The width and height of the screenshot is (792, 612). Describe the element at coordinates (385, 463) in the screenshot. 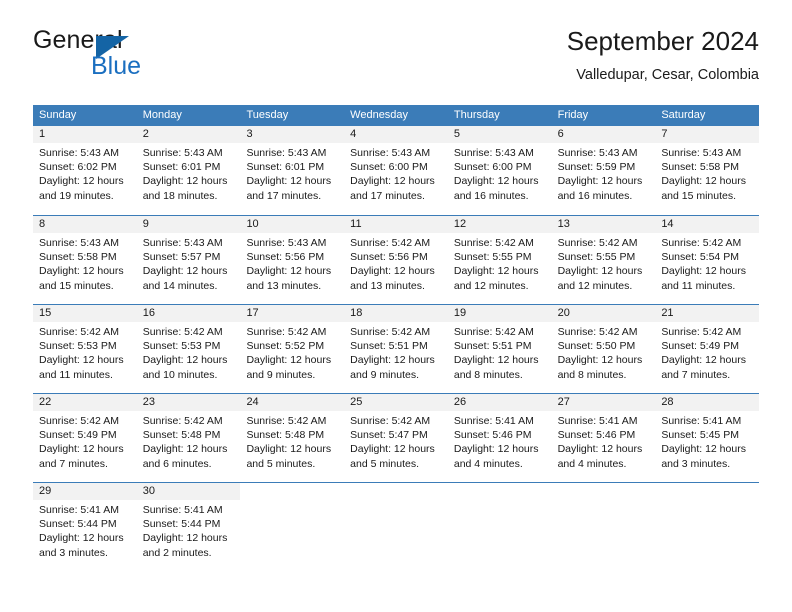

I see `daylight-text-line2: and 5 minutes.` at that location.